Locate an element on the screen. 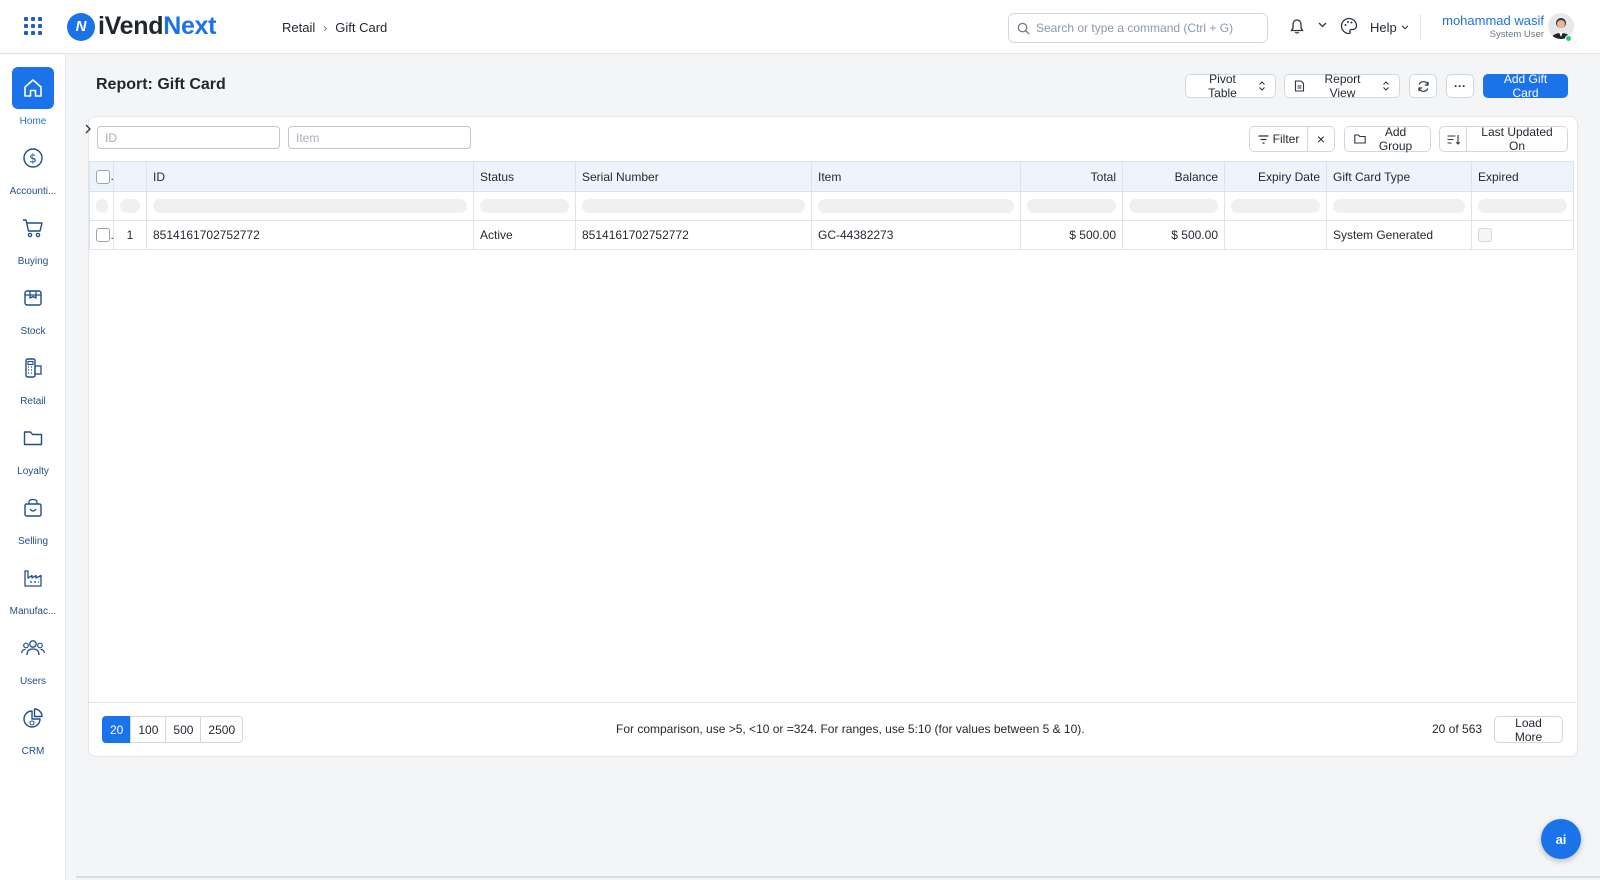  navbar-divider is located at coordinates (1420, 27).